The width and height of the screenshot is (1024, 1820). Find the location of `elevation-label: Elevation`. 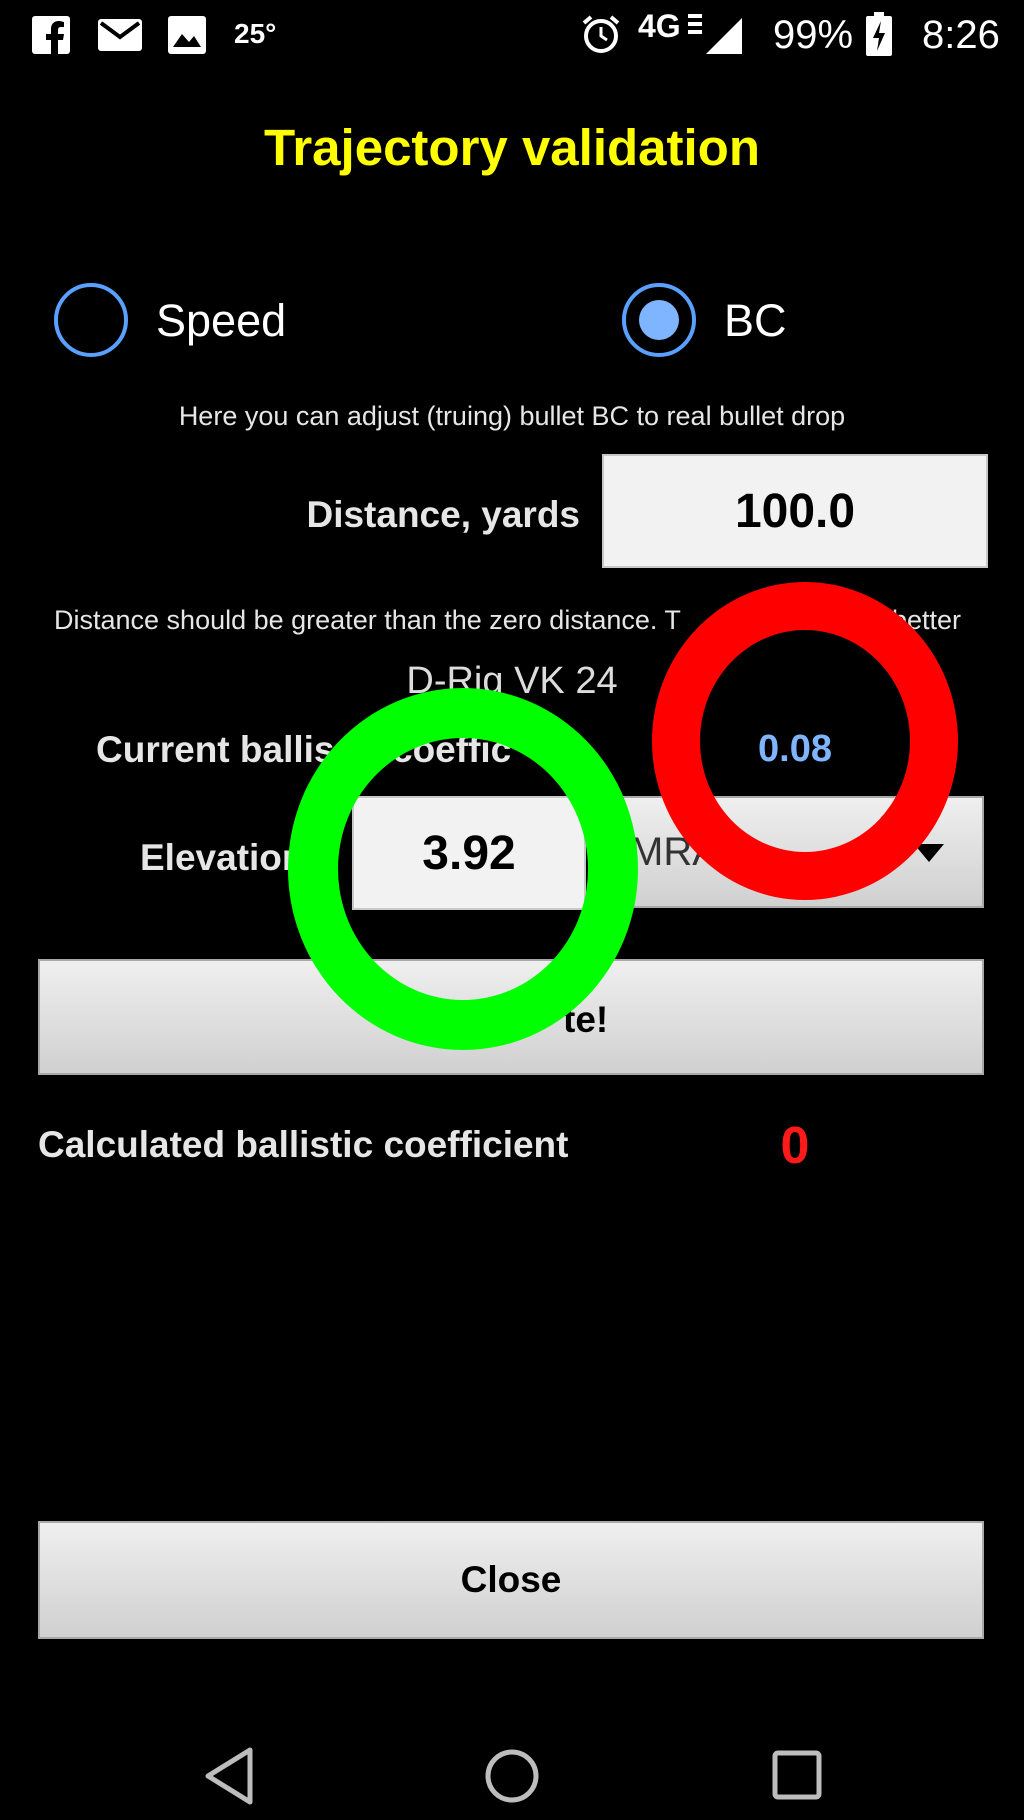

elevation-label: Elevation is located at coordinates (222, 857).